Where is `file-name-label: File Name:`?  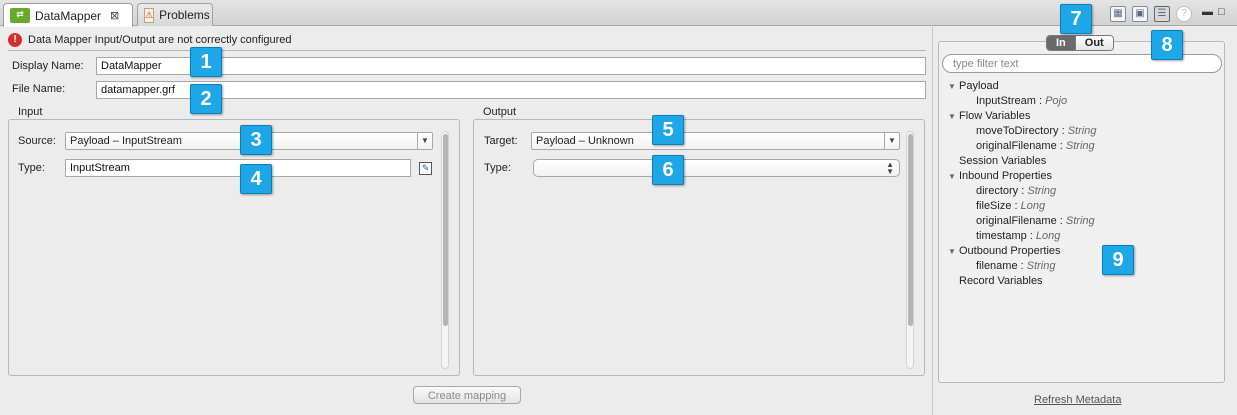
file-name-label: File Name: is located at coordinates (39, 89).